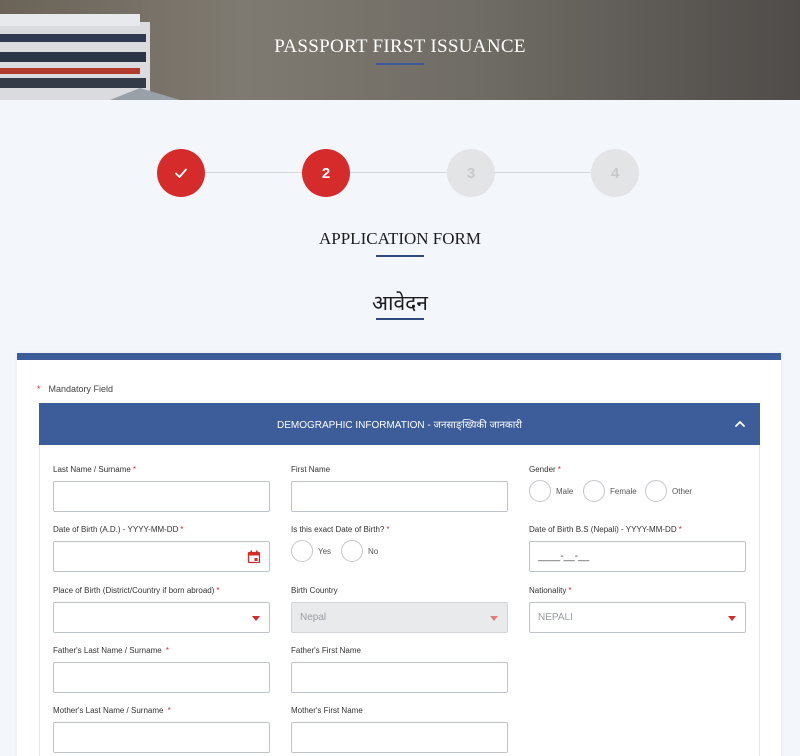  I want to click on dob-ad-input, so click(161, 556).